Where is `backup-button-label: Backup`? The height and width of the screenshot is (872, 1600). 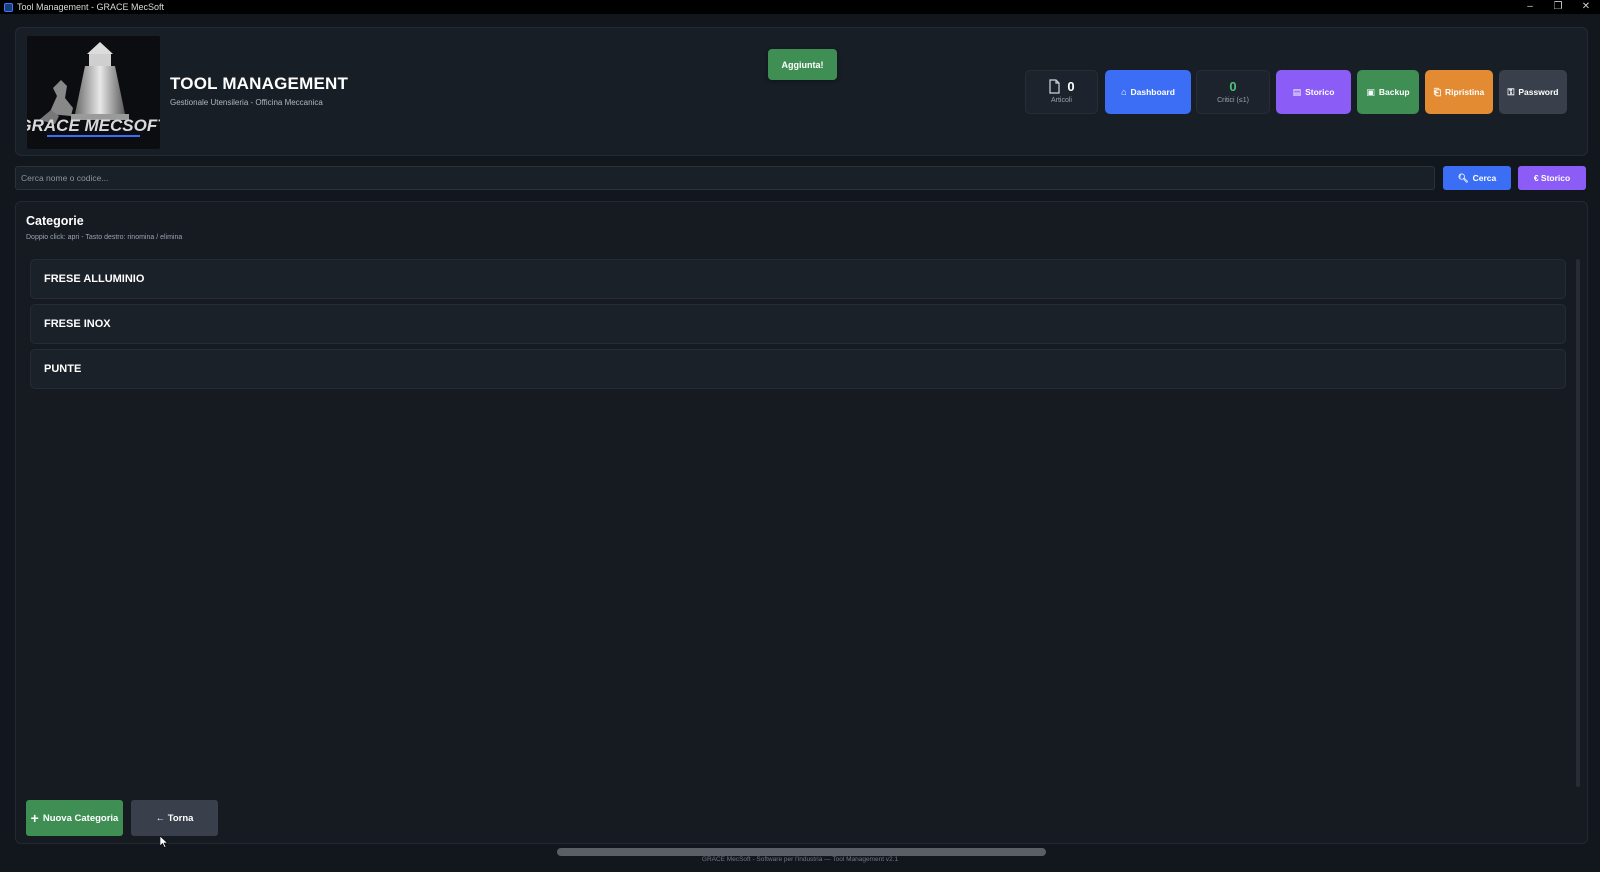 backup-button-label: Backup is located at coordinates (1394, 92).